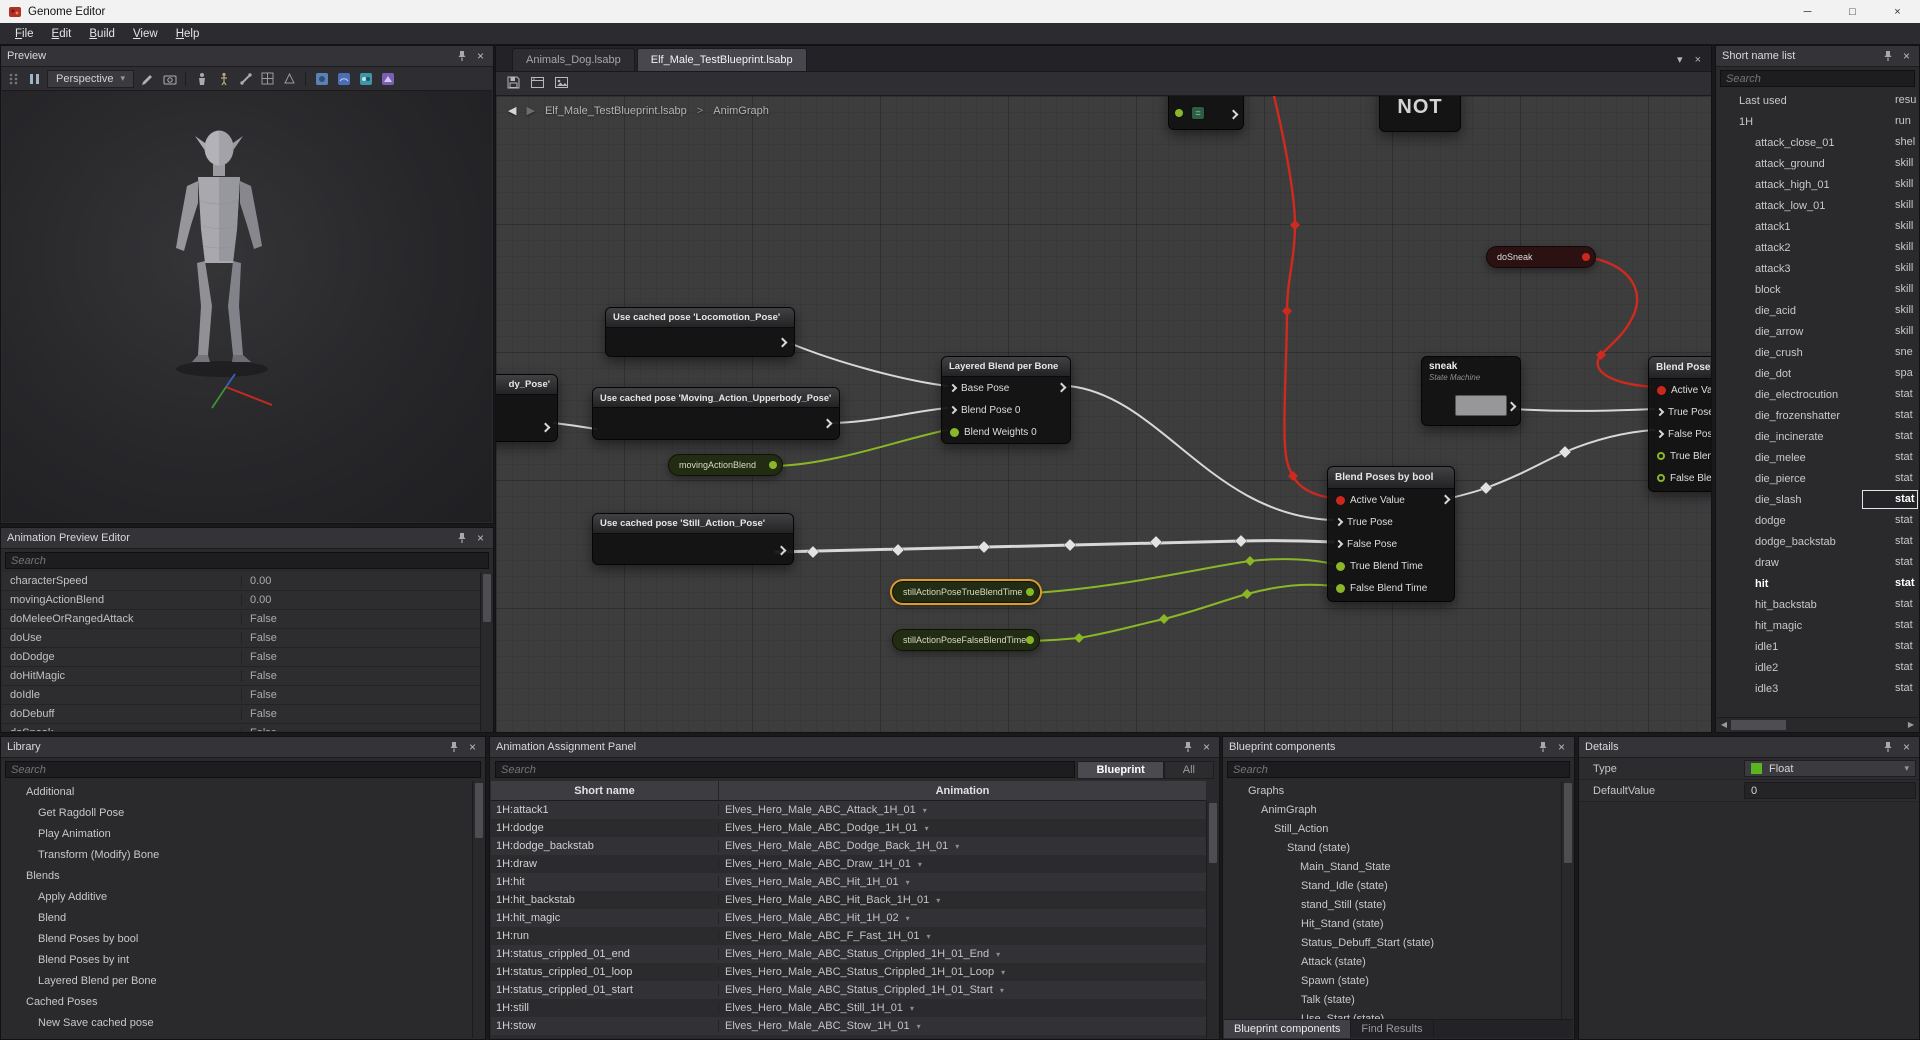  Describe the element at coordinates (1817, 352) in the screenshot. I see `short-name-item: die_crush sne` at that location.